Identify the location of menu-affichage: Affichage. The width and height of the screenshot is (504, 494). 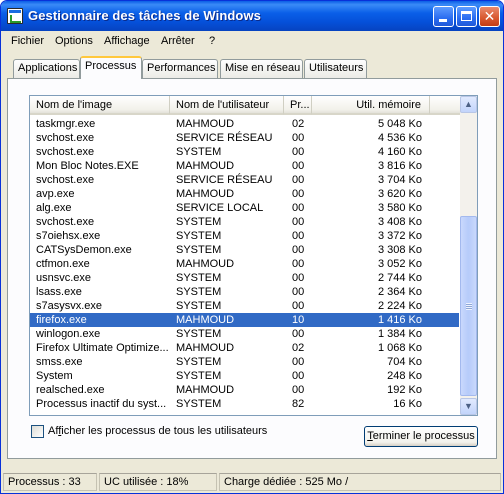
(127, 41).